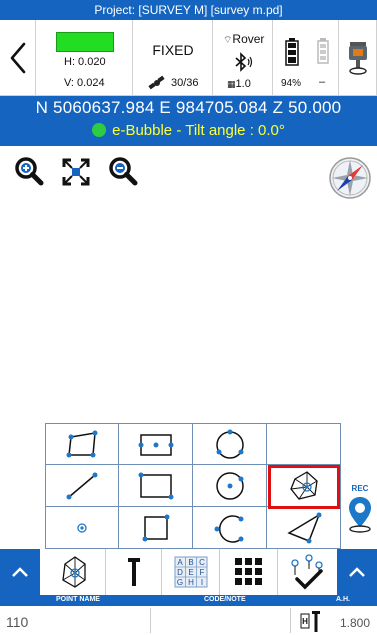  I want to click on svg-text: B, so click(190, 562).